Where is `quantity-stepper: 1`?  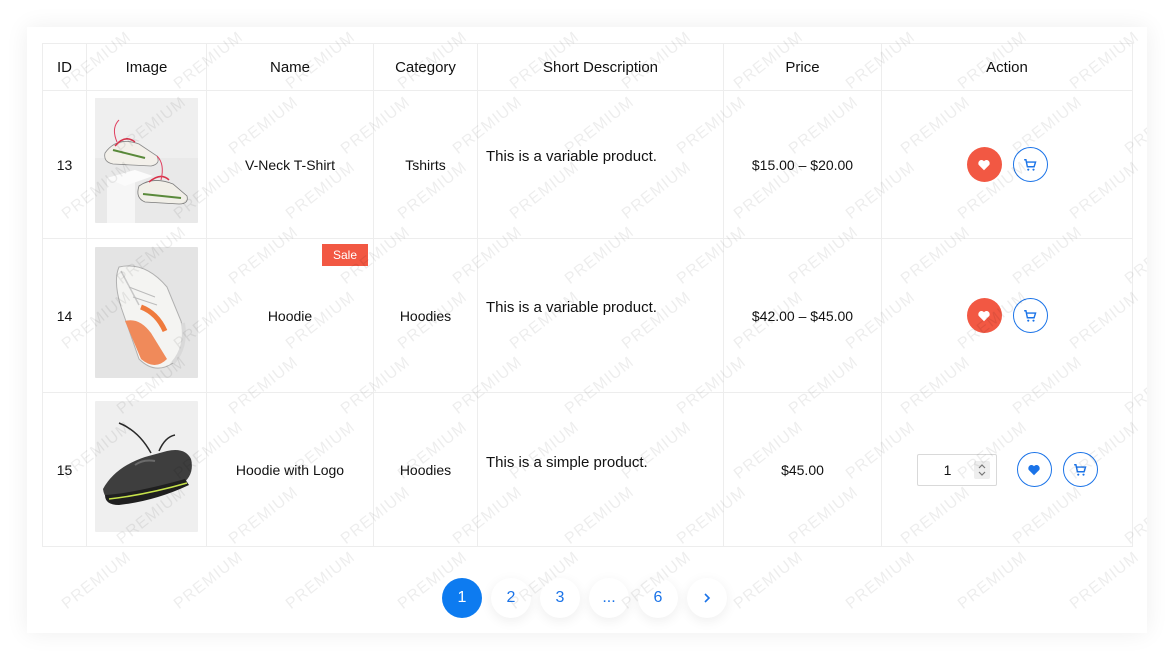 quantity-stepper: 1 is located at coordinates (956, 469).